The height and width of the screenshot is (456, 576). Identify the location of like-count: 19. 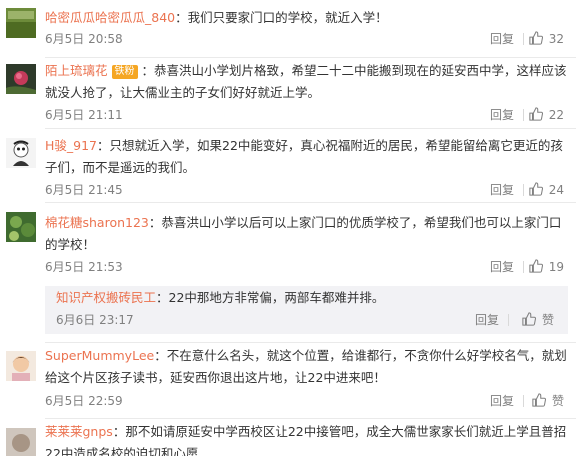
(556, 267).